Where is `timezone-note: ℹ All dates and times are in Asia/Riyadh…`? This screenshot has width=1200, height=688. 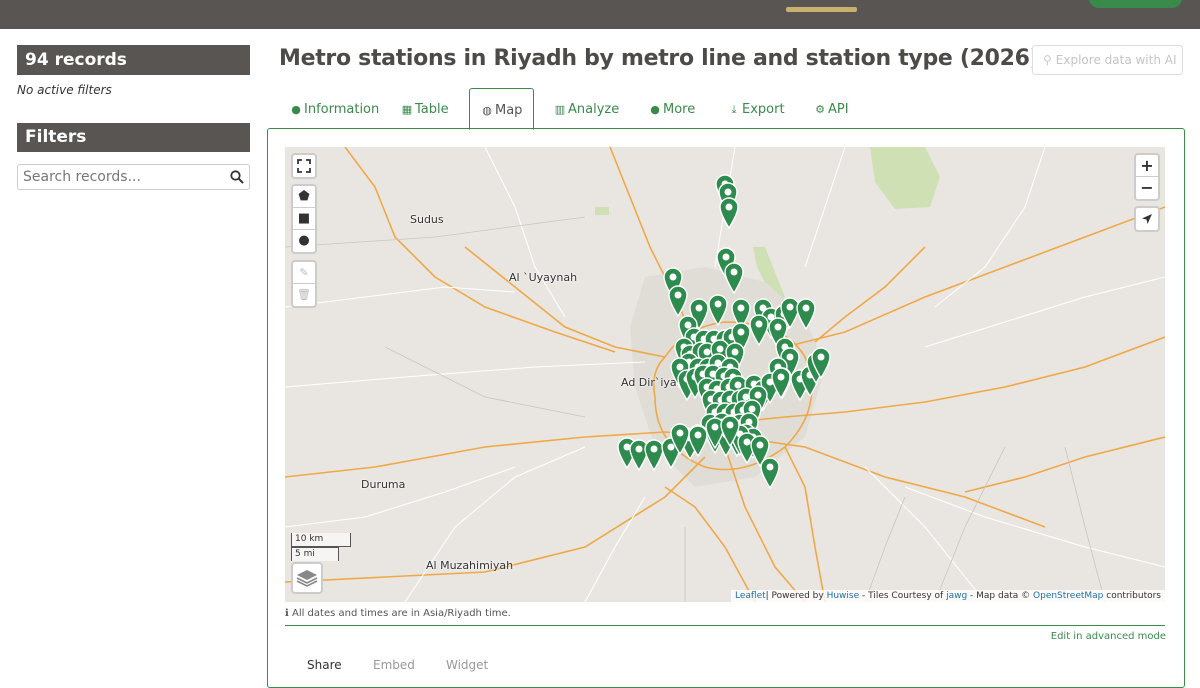
timezone-note: ℹ All dates and times are in Asia/Riyadh… is located at coordinates (398, 613).